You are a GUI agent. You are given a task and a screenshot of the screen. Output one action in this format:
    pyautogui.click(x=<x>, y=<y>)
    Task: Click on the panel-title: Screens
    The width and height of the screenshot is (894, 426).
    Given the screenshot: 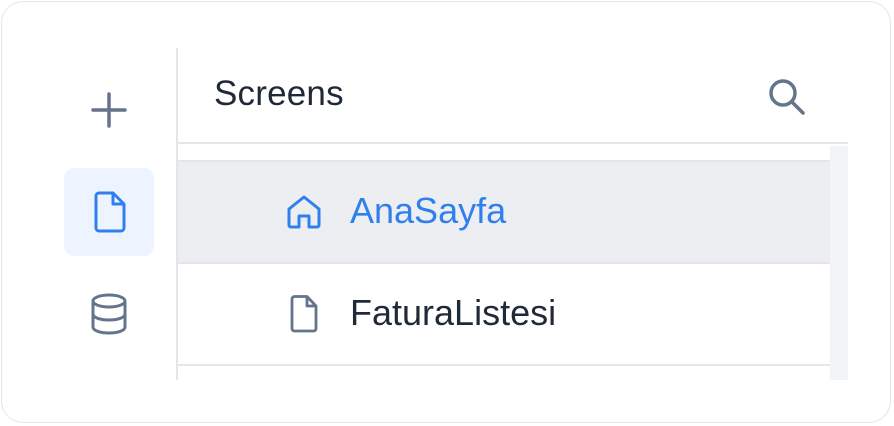 What is the action you would take?
    pyautogui.click(x=279, y=93)
    